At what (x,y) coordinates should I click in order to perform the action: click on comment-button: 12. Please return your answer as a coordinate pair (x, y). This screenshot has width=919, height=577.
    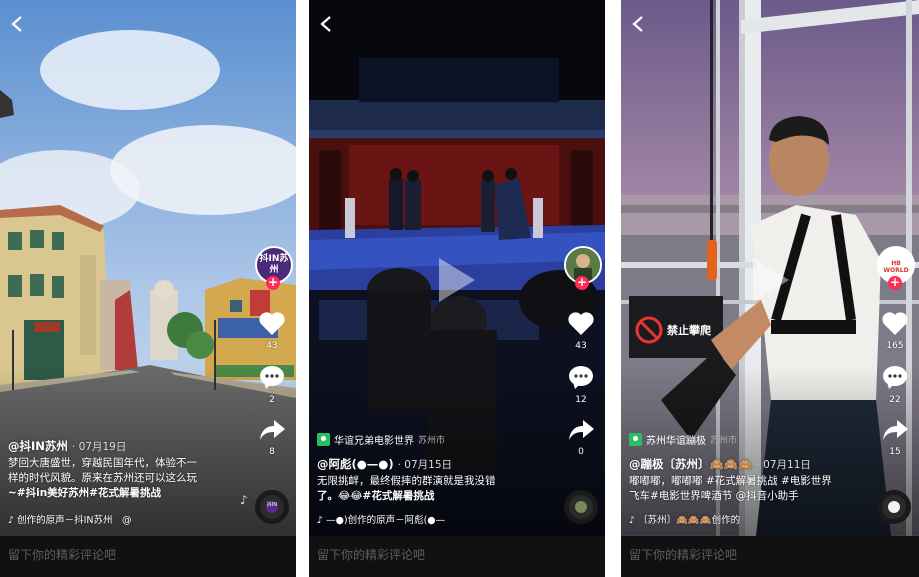
    Looking at the image, I should click on (581, 384).